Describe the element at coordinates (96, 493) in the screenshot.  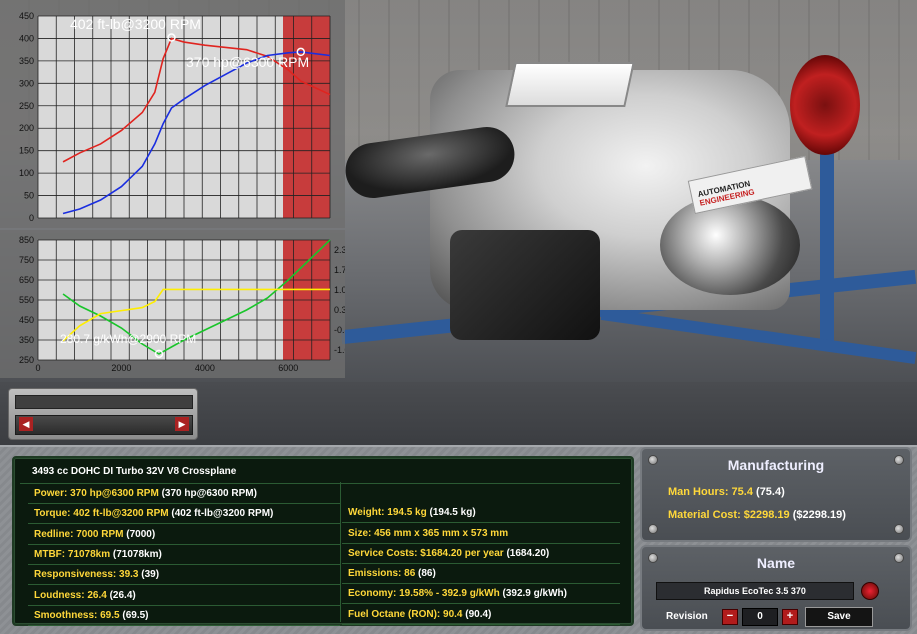
I see `stat-value: Power: 370 hp@6300 RPM` at that location.